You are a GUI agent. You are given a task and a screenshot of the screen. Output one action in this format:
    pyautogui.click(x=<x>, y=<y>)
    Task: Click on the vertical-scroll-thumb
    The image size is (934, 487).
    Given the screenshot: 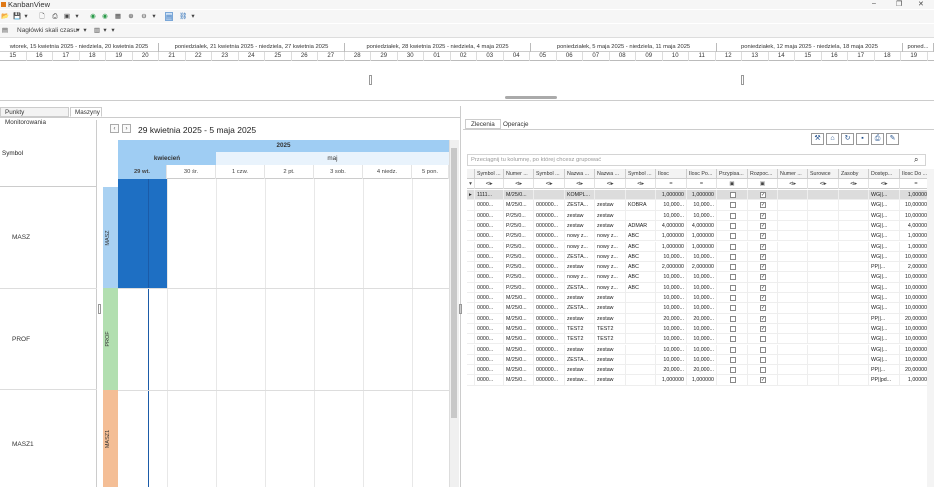 What is the action you would take?
    pyautogui.click(x=454, y=283)
    